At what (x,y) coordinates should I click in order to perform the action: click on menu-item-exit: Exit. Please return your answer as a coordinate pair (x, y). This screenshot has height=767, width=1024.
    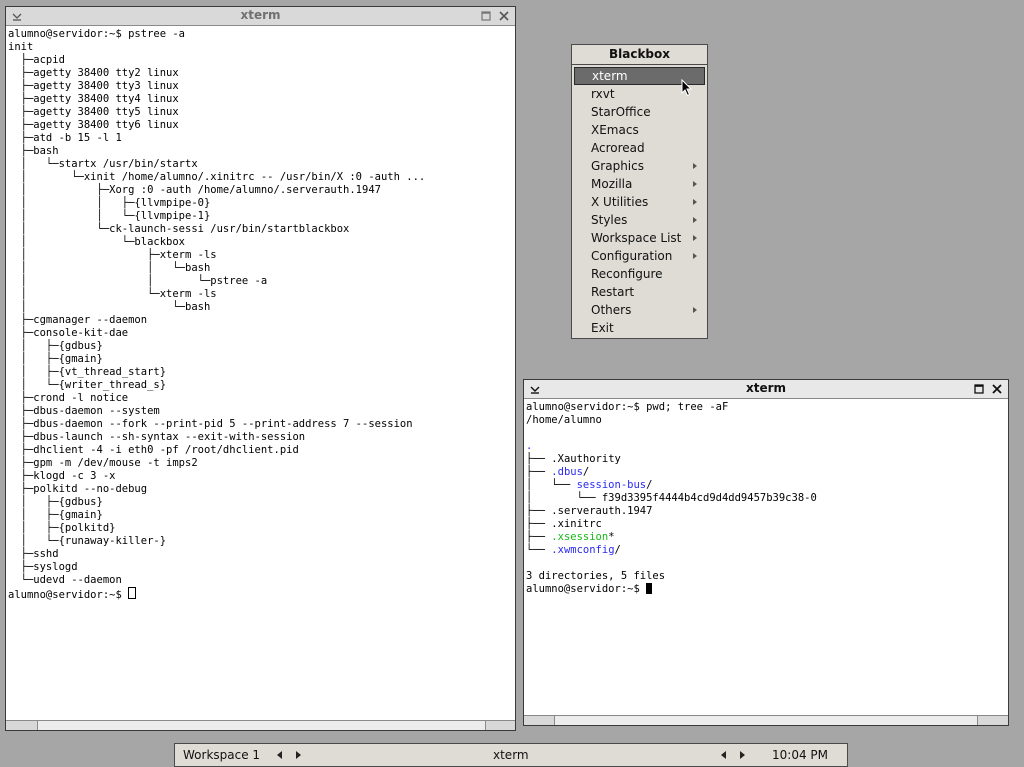
    Looking at the image, I should click on (639, 328).